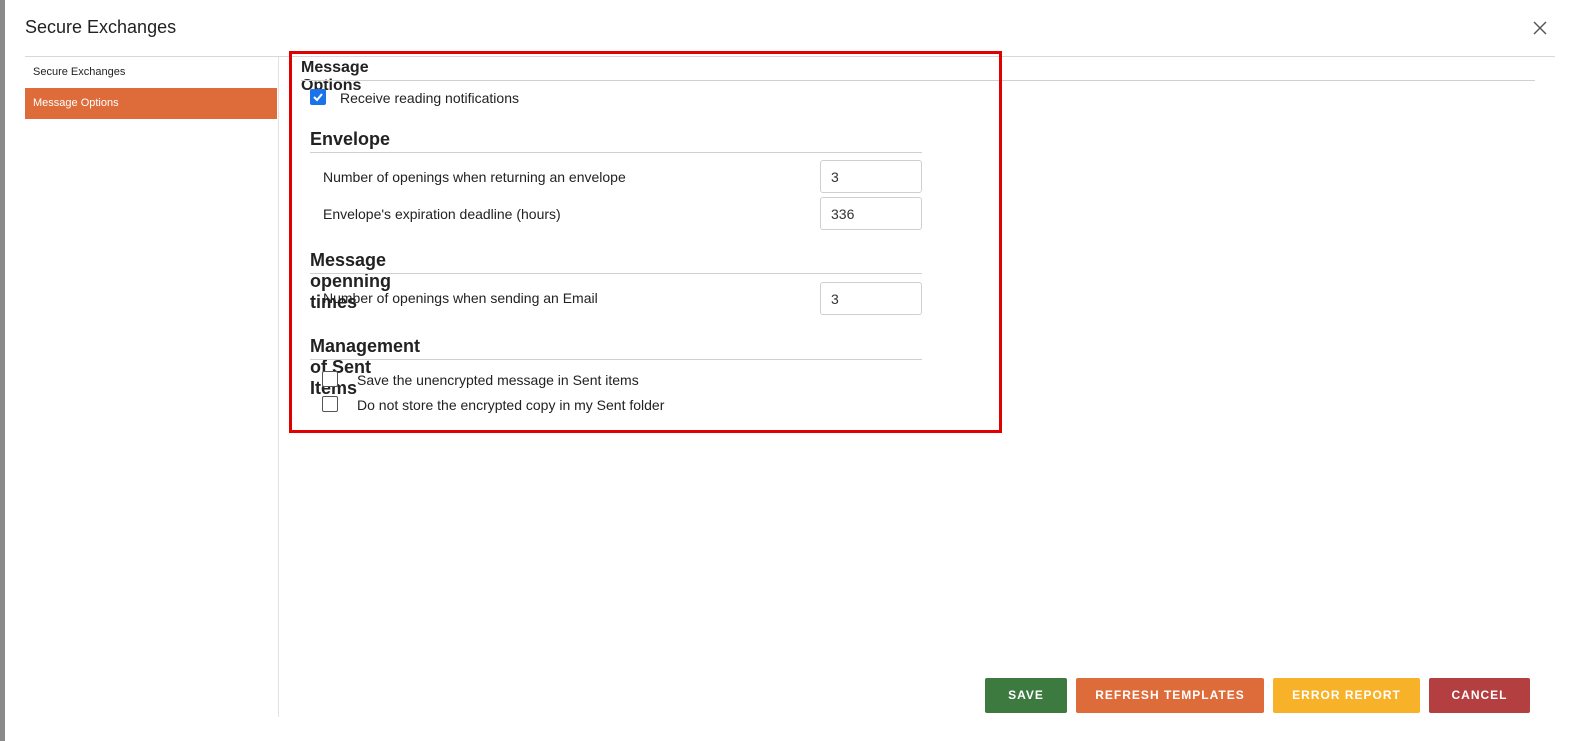 This screenshot has height=741, width=1576. Describe the element at coordinates (101, 27) in the screenshot. I see `dialog-title: Secure Exchanges` at that location.